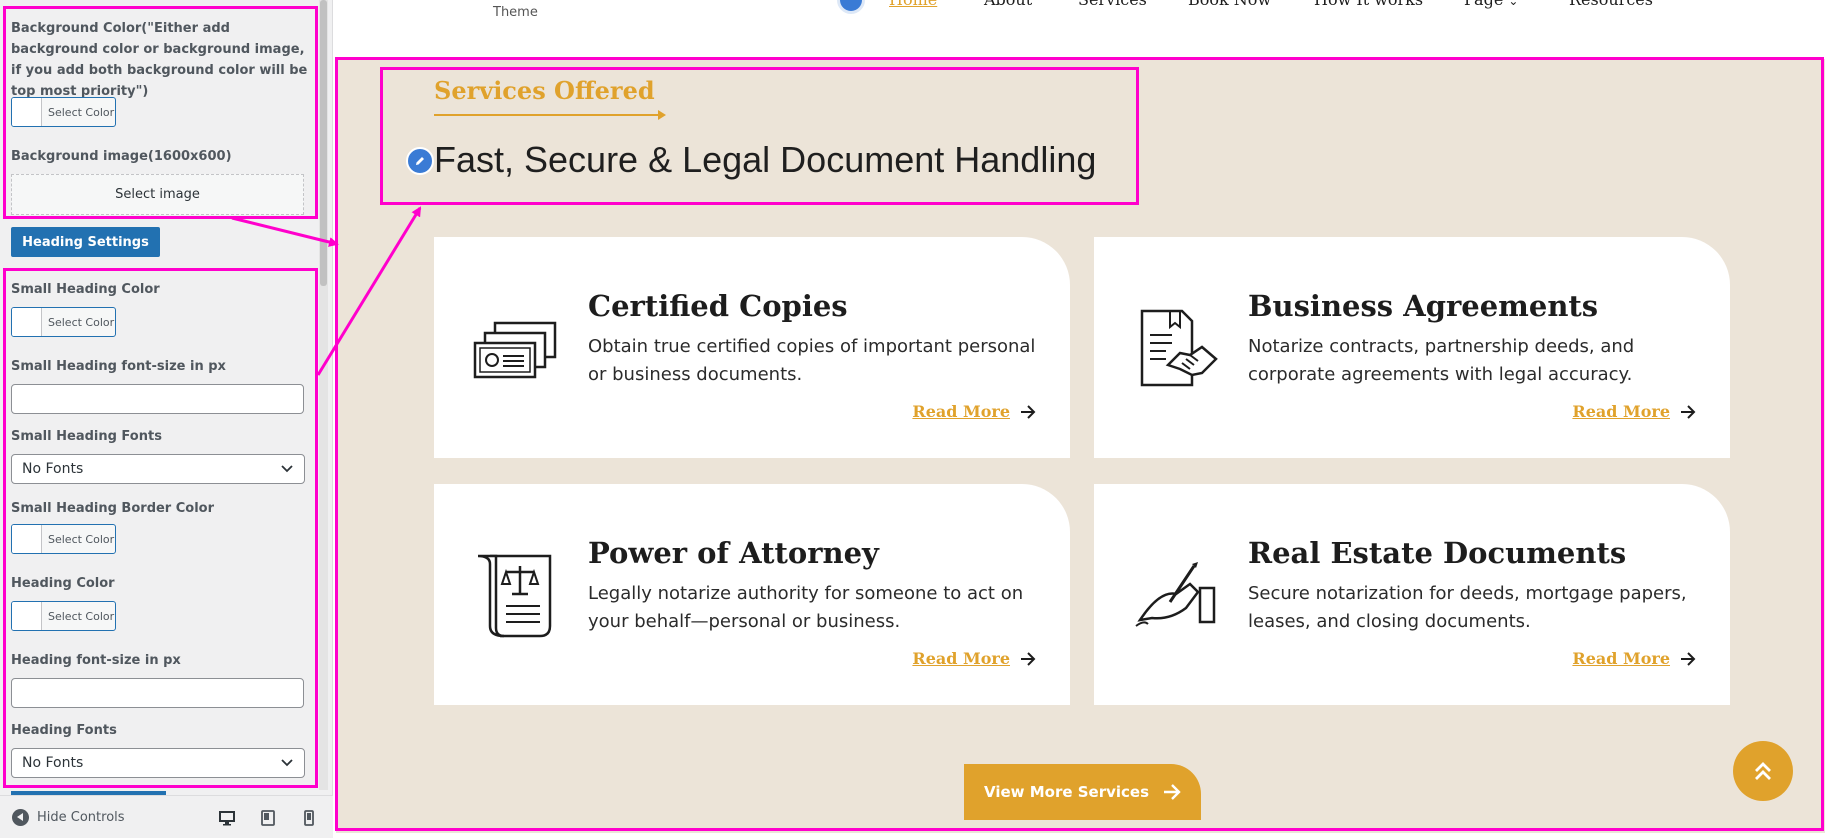 This screenshot has width=1829, height=838. What do you see at coordinates (1112, 4) in the screenshot?
I see `nav-services: Services` at bounding box center [1112, 4].